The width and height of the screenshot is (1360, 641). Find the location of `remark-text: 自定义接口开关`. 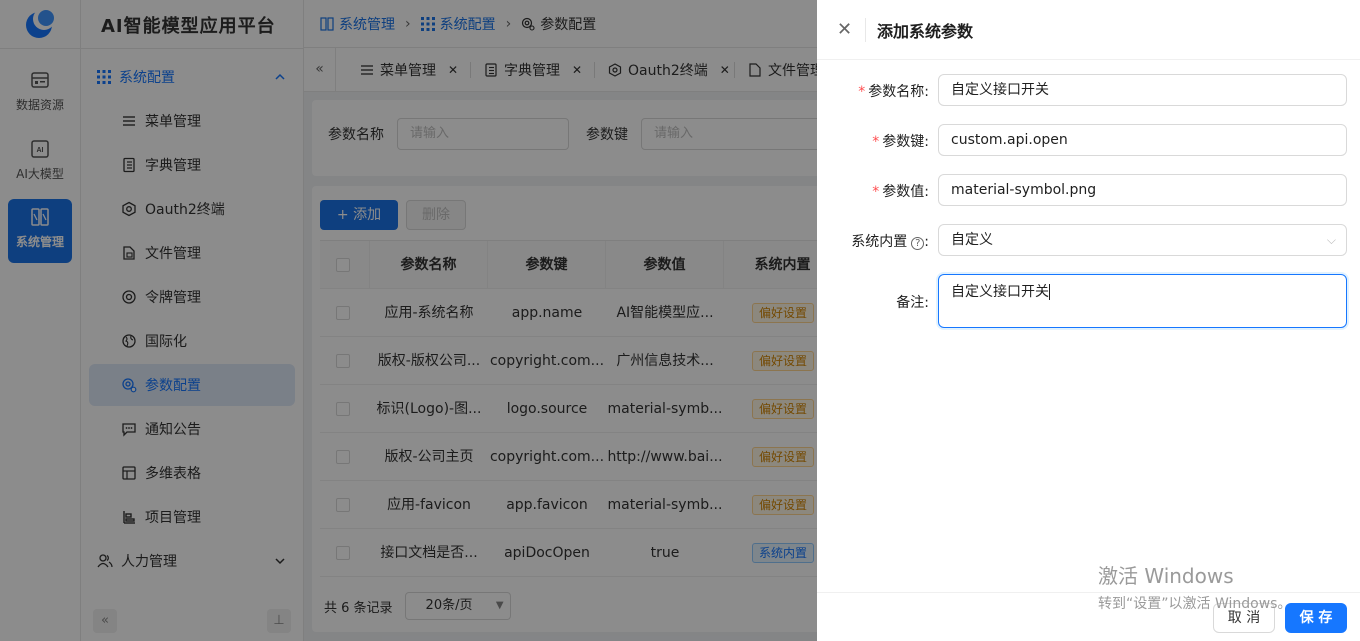

remark-text: 自定义接口开关 is located at coordinates (1000, 292).